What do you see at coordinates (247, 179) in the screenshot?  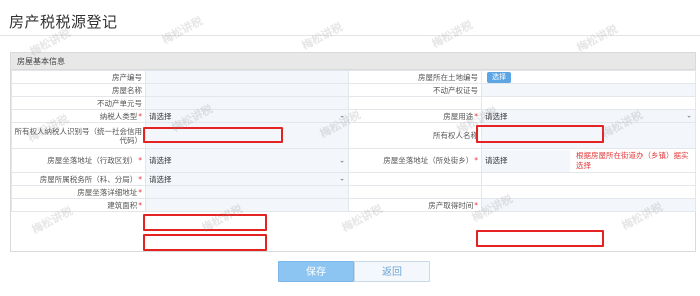 I see `tax-office-select: 请选择 ⌄` at bounding box center [247, 179].